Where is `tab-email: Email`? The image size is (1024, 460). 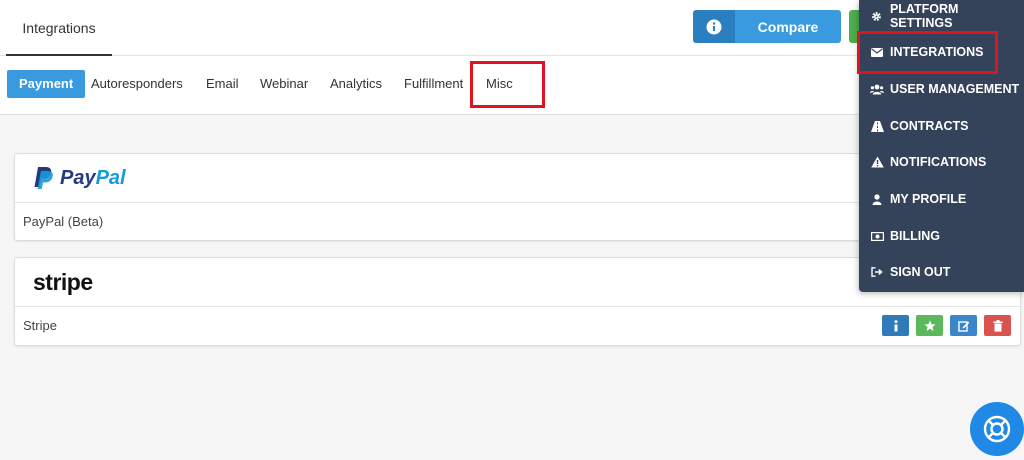 tab-email: Email is located at coordinates (222, 84).